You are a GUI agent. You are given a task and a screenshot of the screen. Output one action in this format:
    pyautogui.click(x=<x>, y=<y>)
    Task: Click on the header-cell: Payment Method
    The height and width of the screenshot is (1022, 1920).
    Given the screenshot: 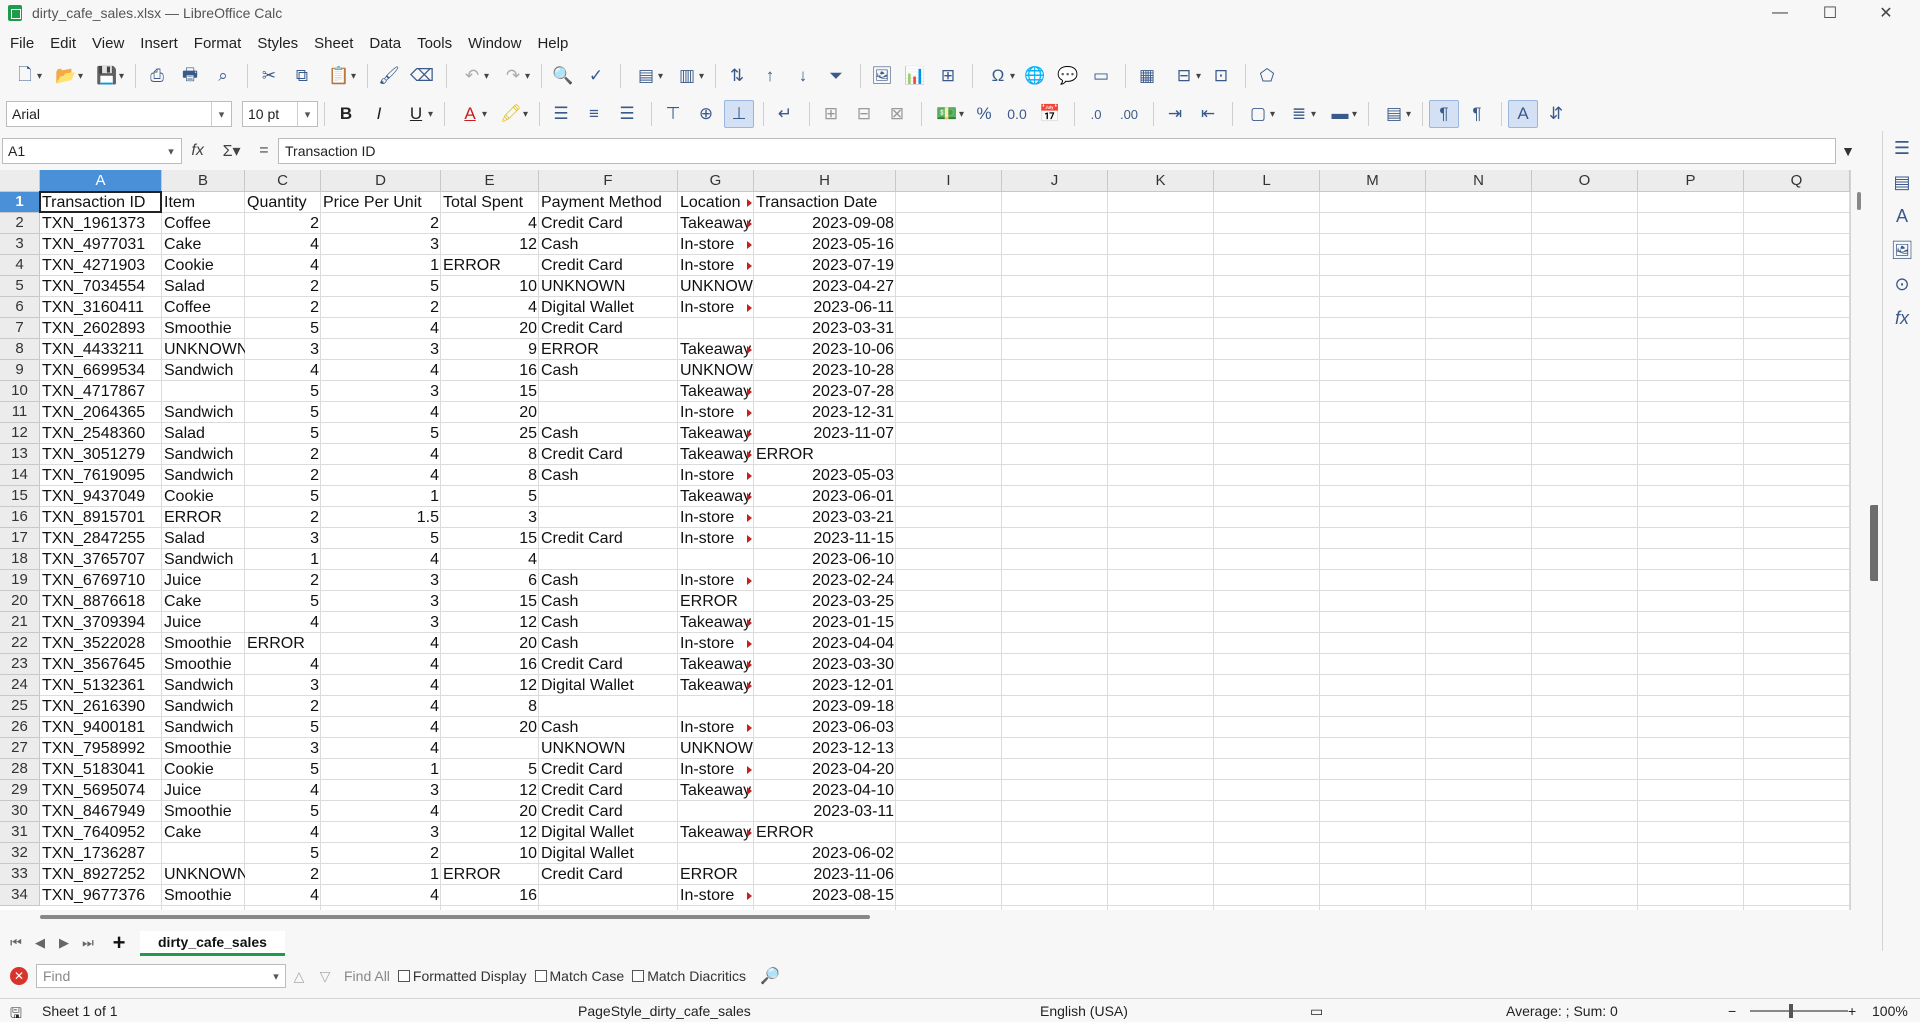 What is the action you would take?
    pyautogui.click(x=608, y=202)
    